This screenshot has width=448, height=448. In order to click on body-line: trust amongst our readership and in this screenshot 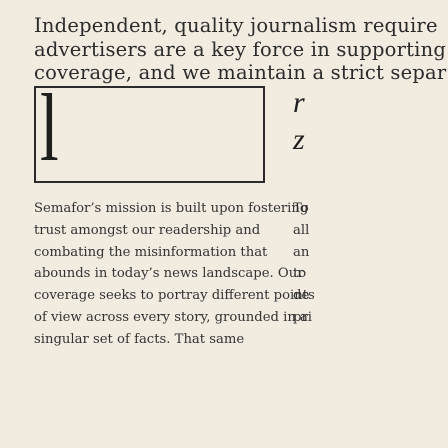, I will do `click(147, 230)`.